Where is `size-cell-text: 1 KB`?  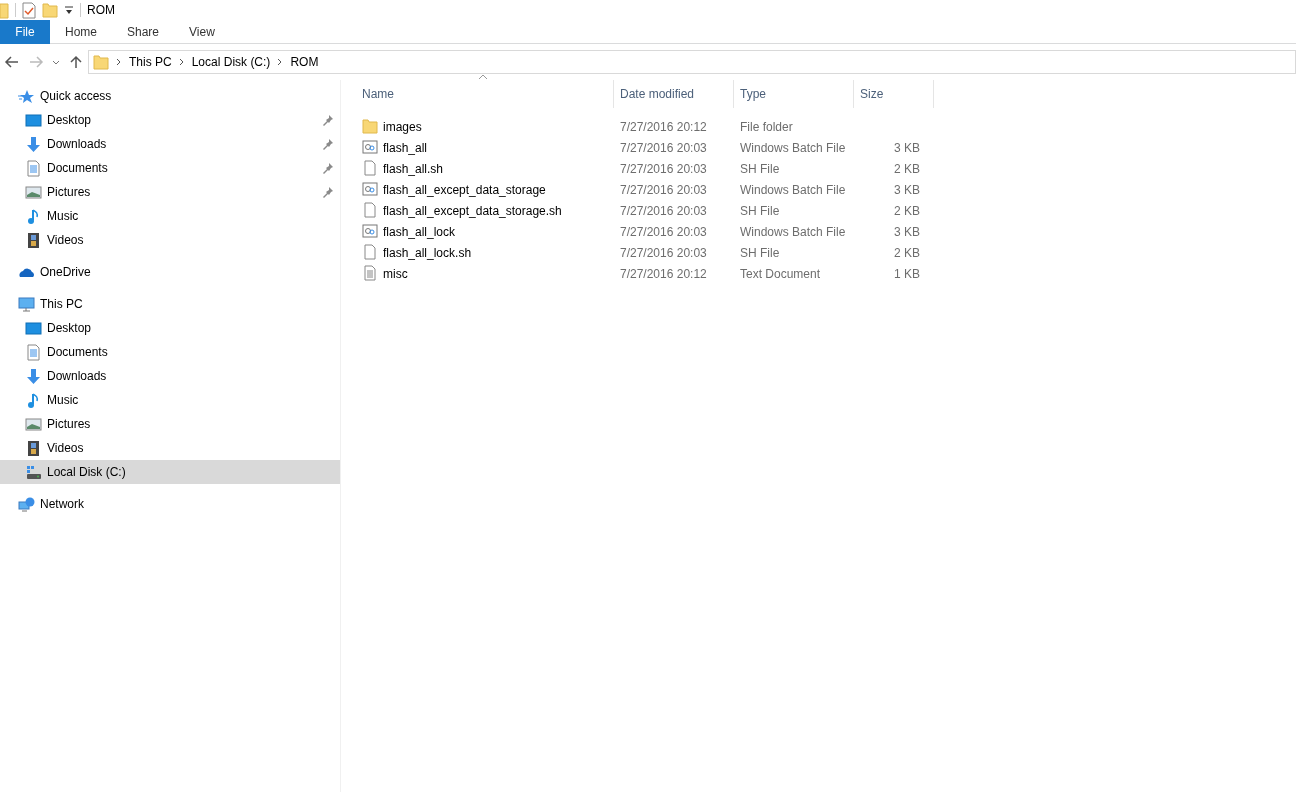 size-cell-text: 1 KB is located at coordinates (907, 274).